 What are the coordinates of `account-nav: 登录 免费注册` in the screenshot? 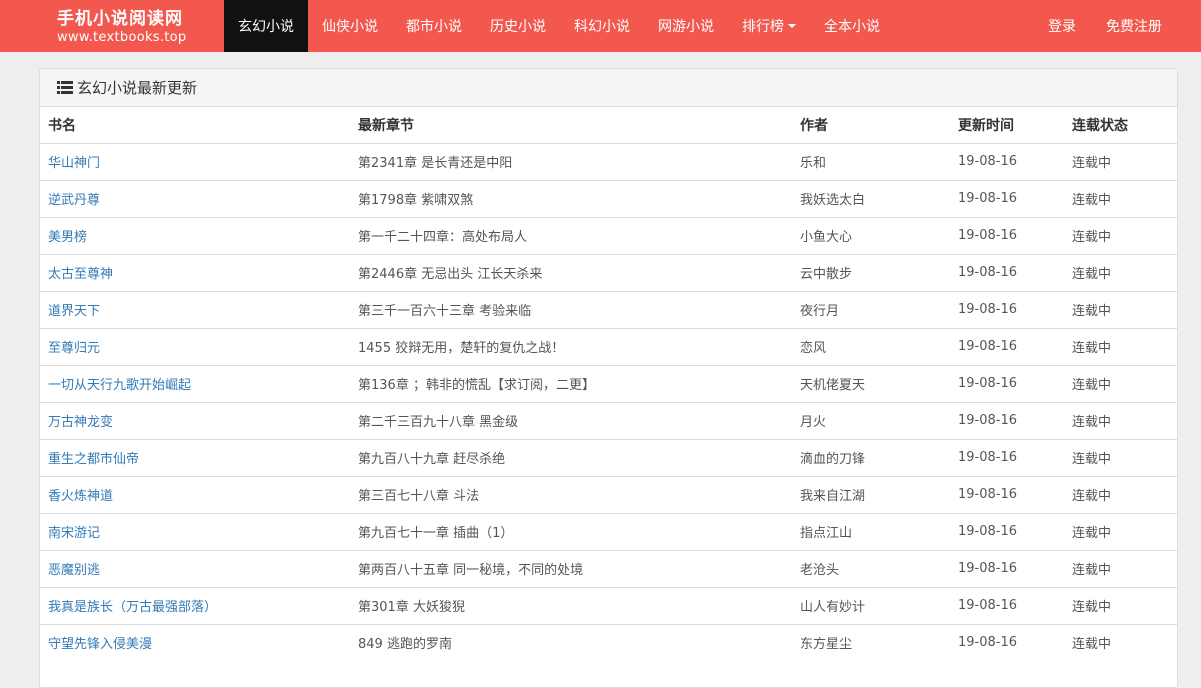 It's located at (1105, 26).